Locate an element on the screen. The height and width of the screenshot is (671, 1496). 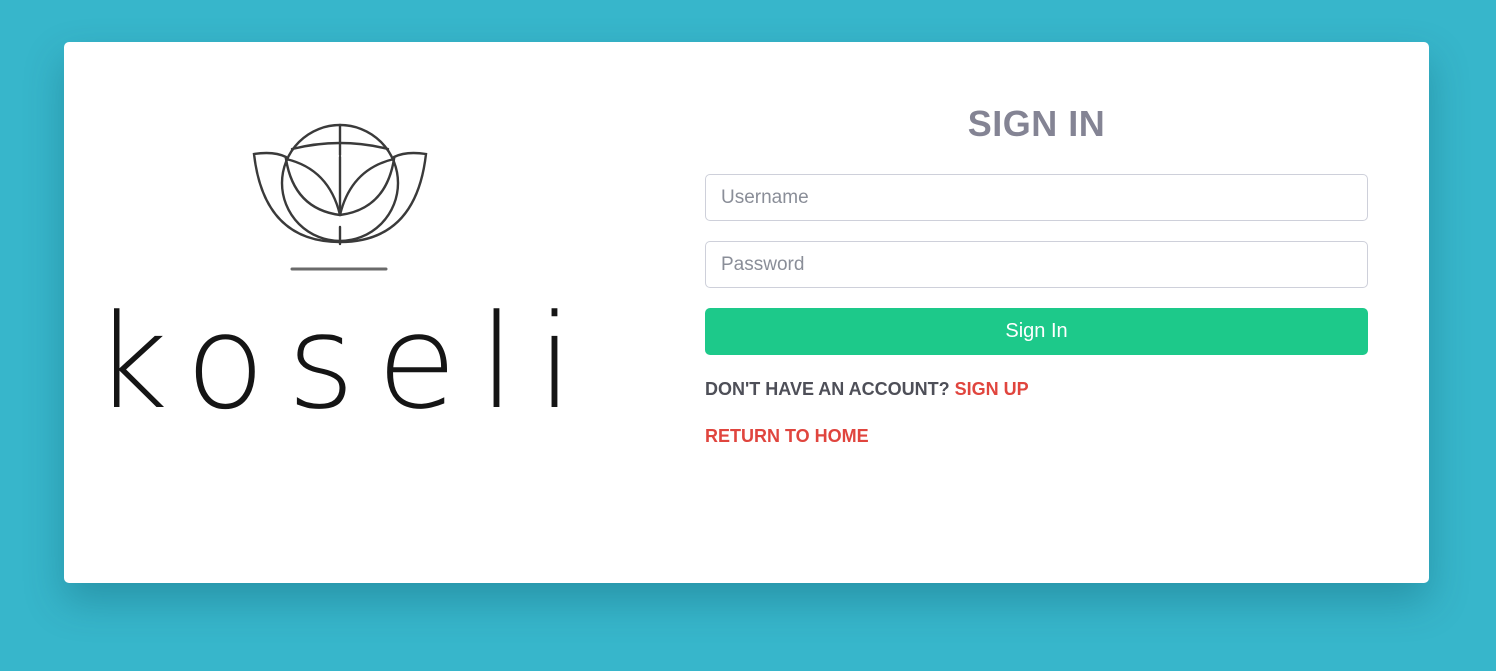
sign-up-link: SIGN UP is located at coordinates (992, 389).